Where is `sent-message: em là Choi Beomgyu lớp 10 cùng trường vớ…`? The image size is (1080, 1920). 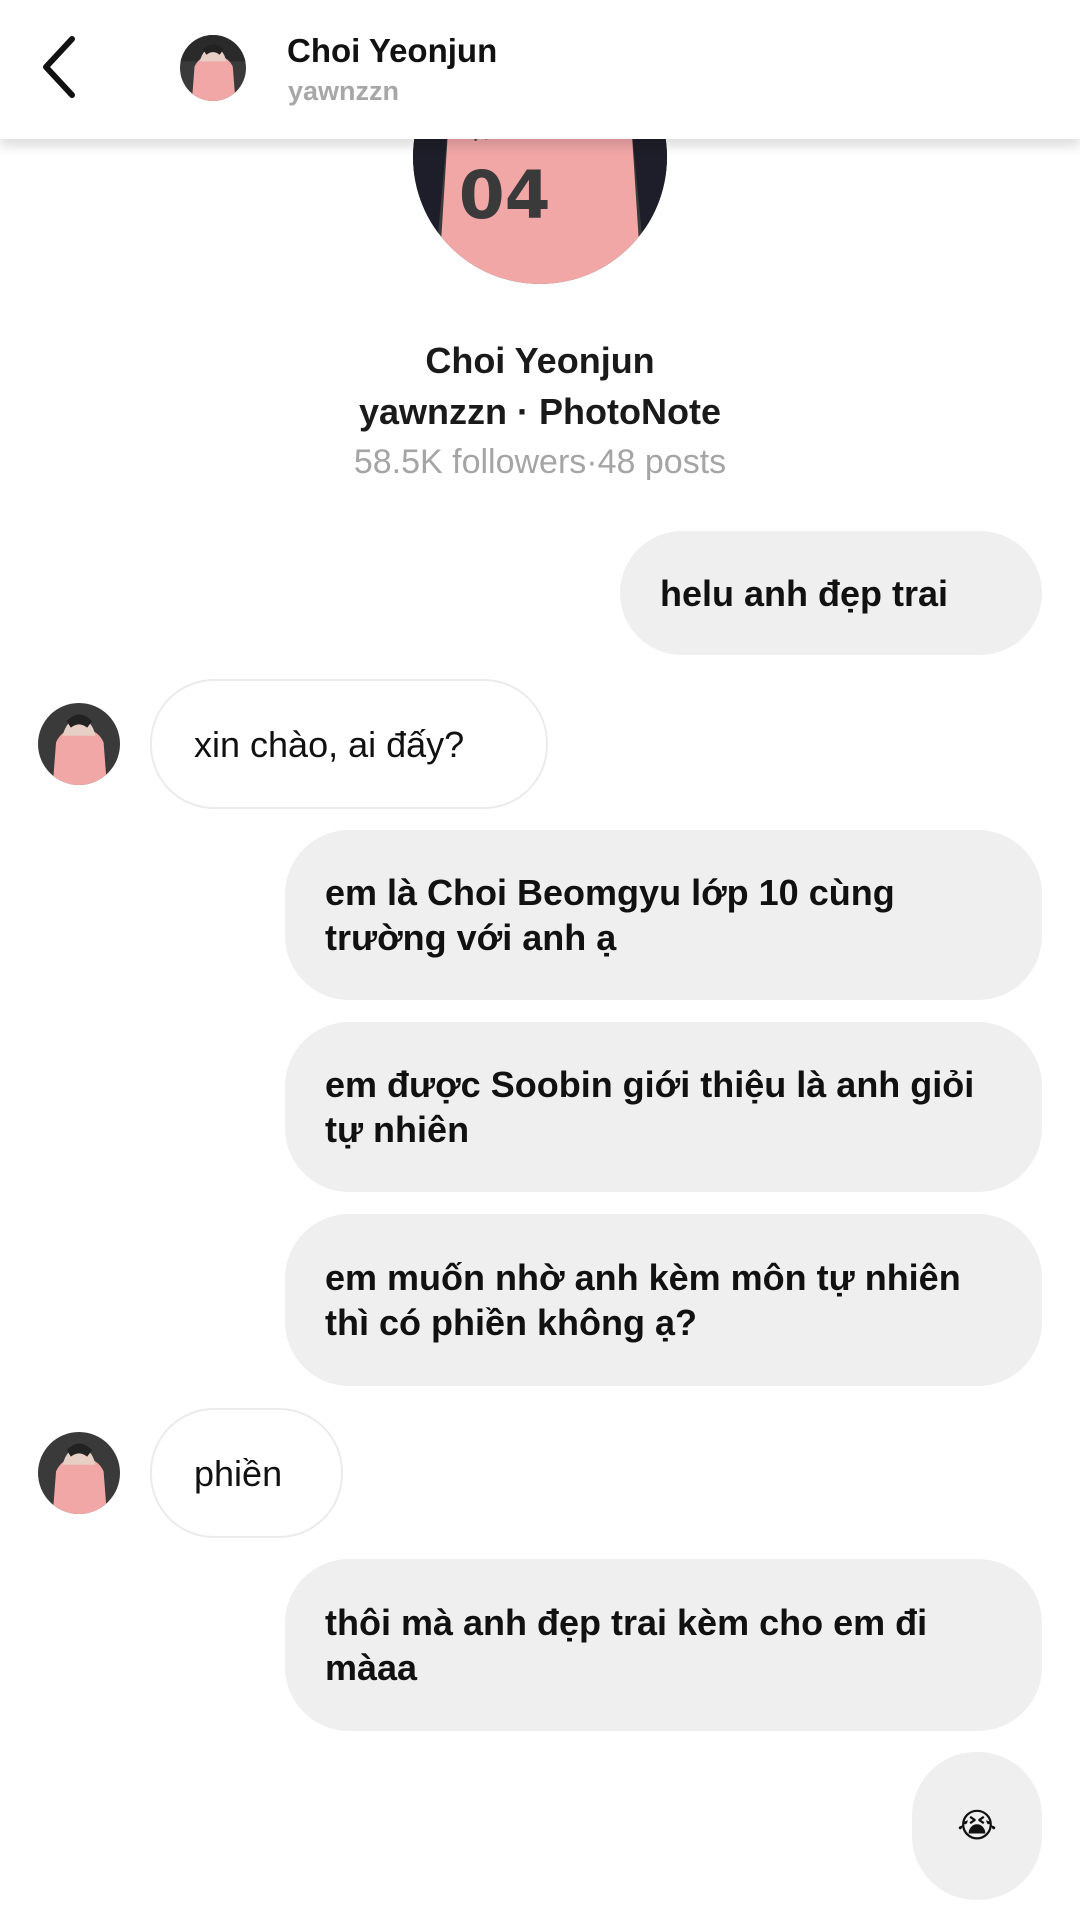
sent-message: em là Choi Beomgyu lớp 10 cùng trường vớ… is located at coordinates (663, 915).